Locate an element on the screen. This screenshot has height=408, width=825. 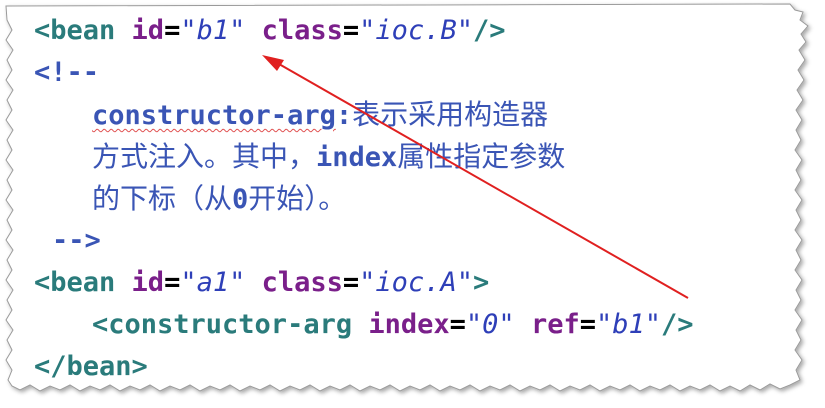
comment-colon: : is located at coordinates (344, 115).